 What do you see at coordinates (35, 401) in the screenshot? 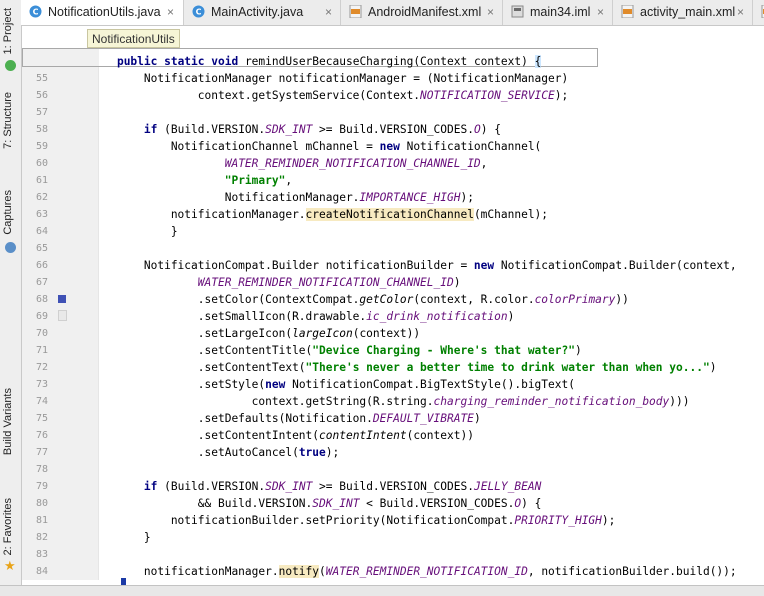
I see `line-number: 74` at bounding box center [35, 401].